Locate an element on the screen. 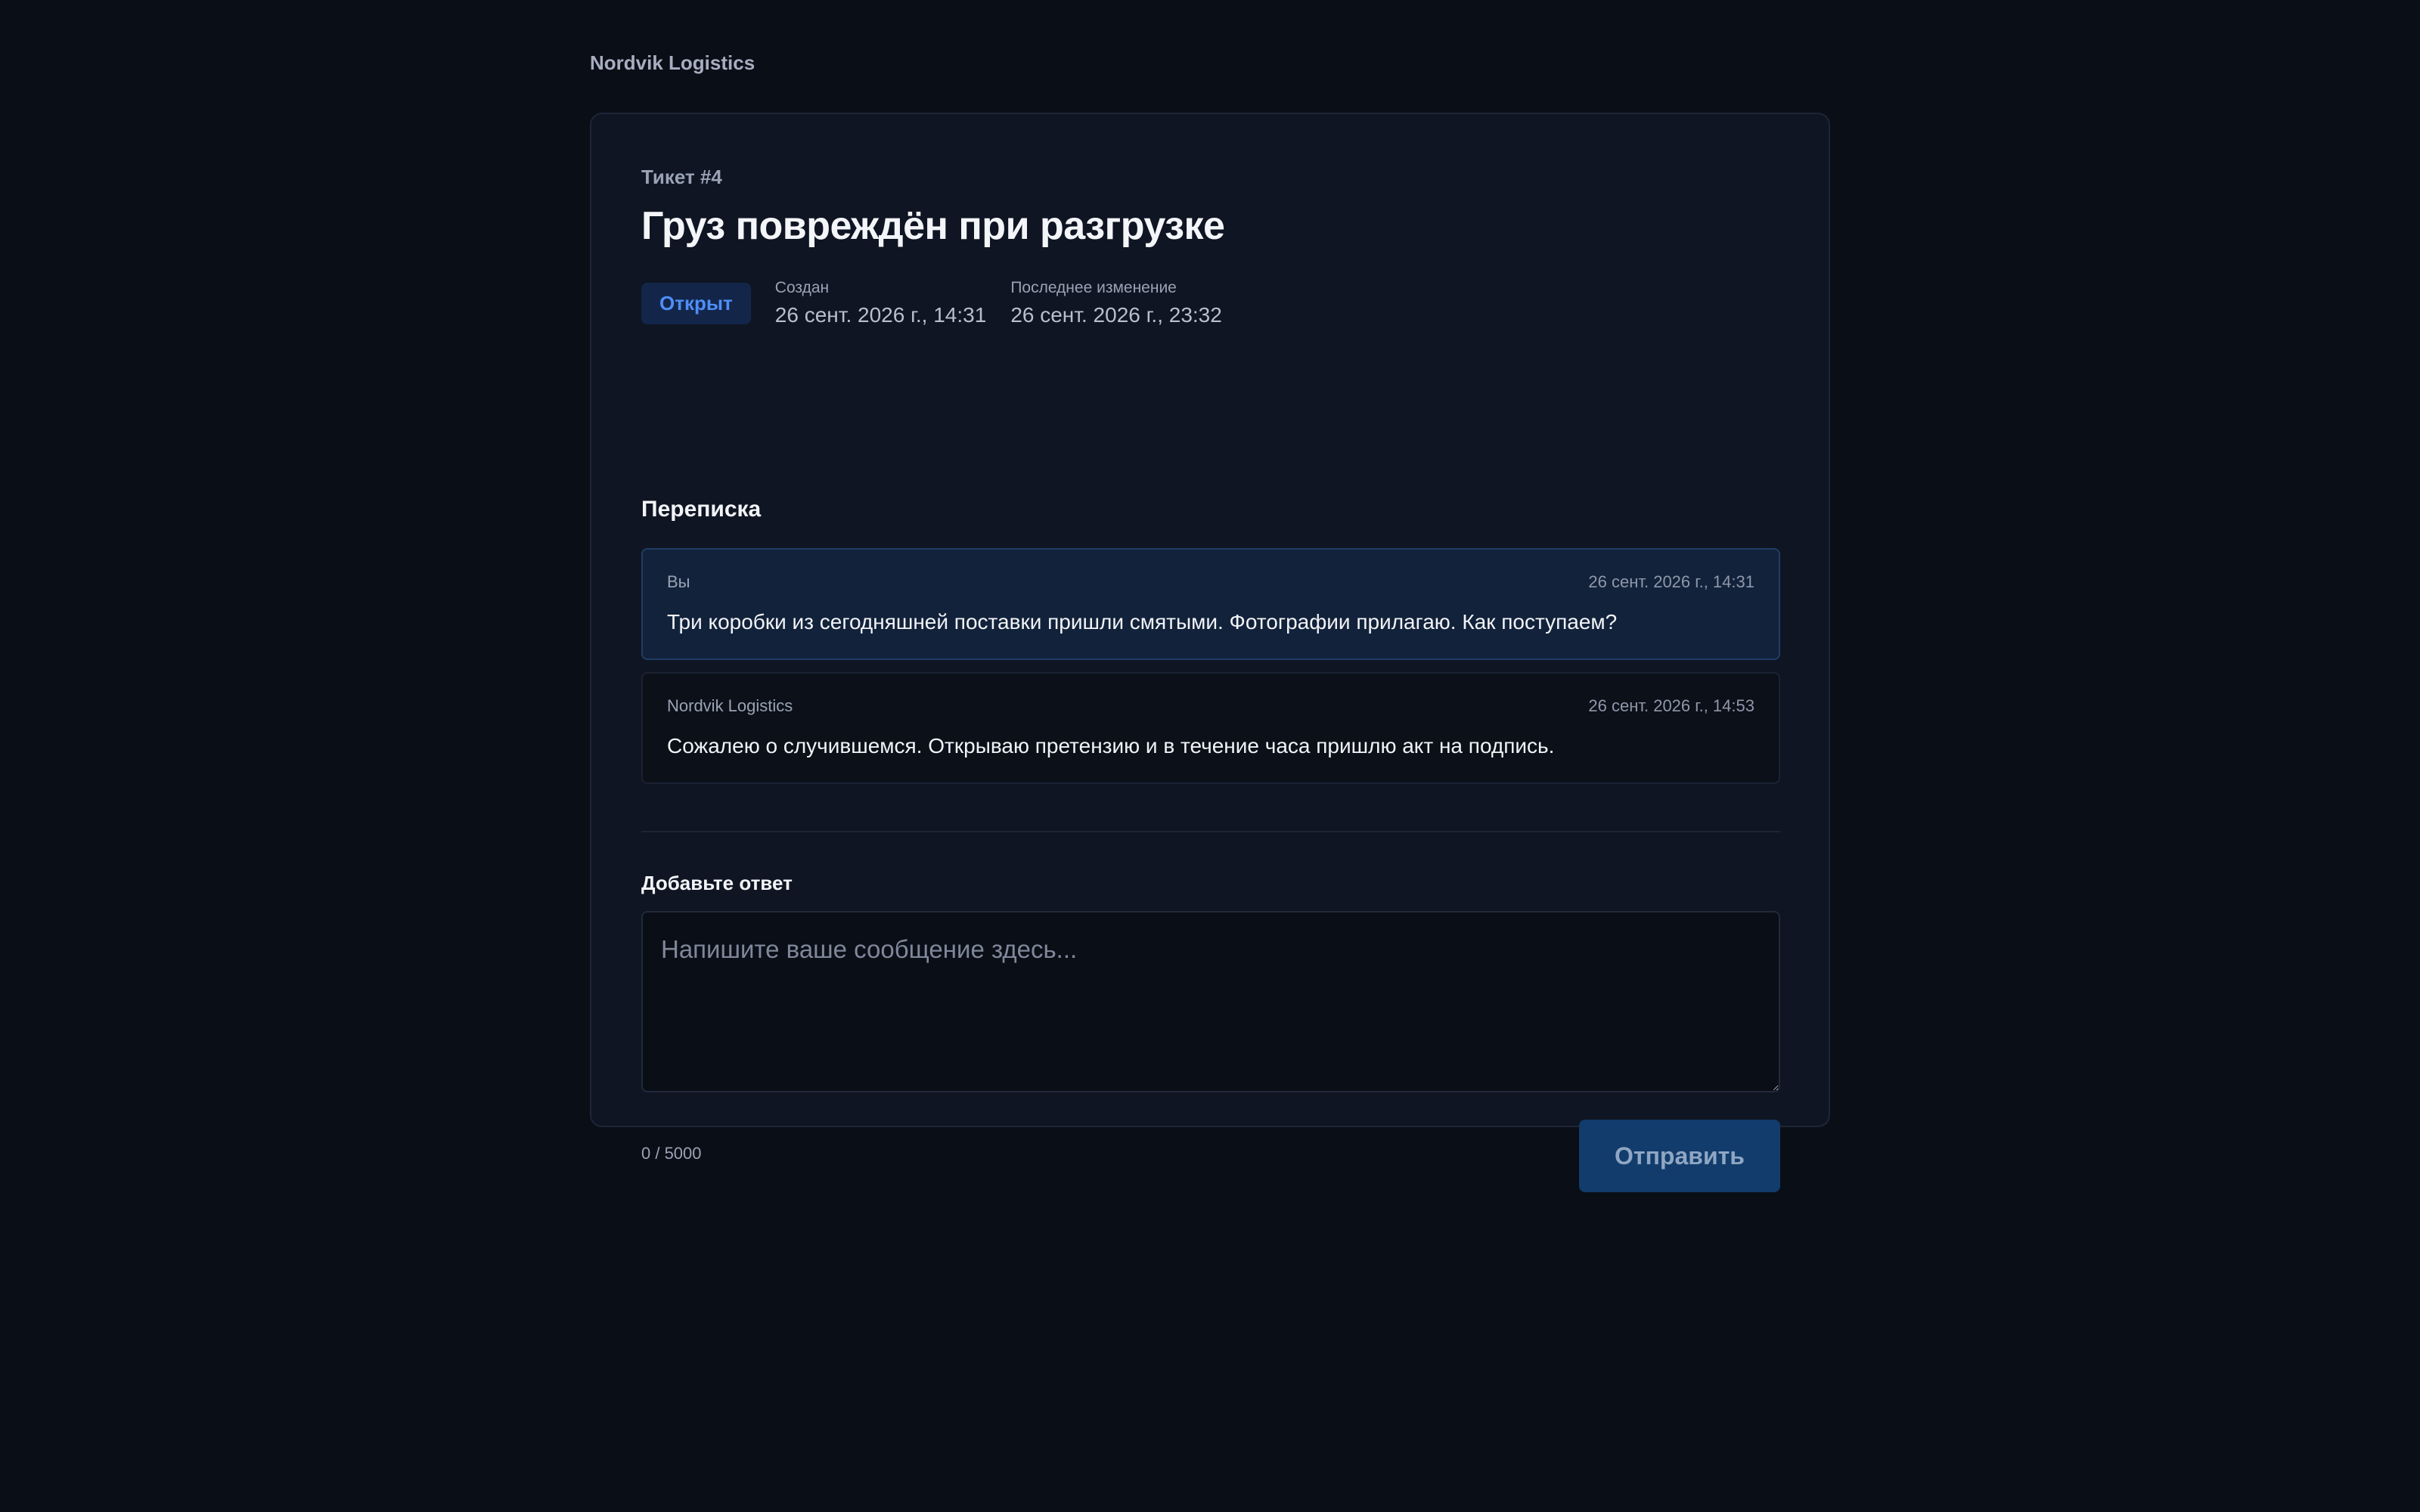  updated-value: 26 сент. 2026 г., 23:32 is located at coordinates (1116, 315).